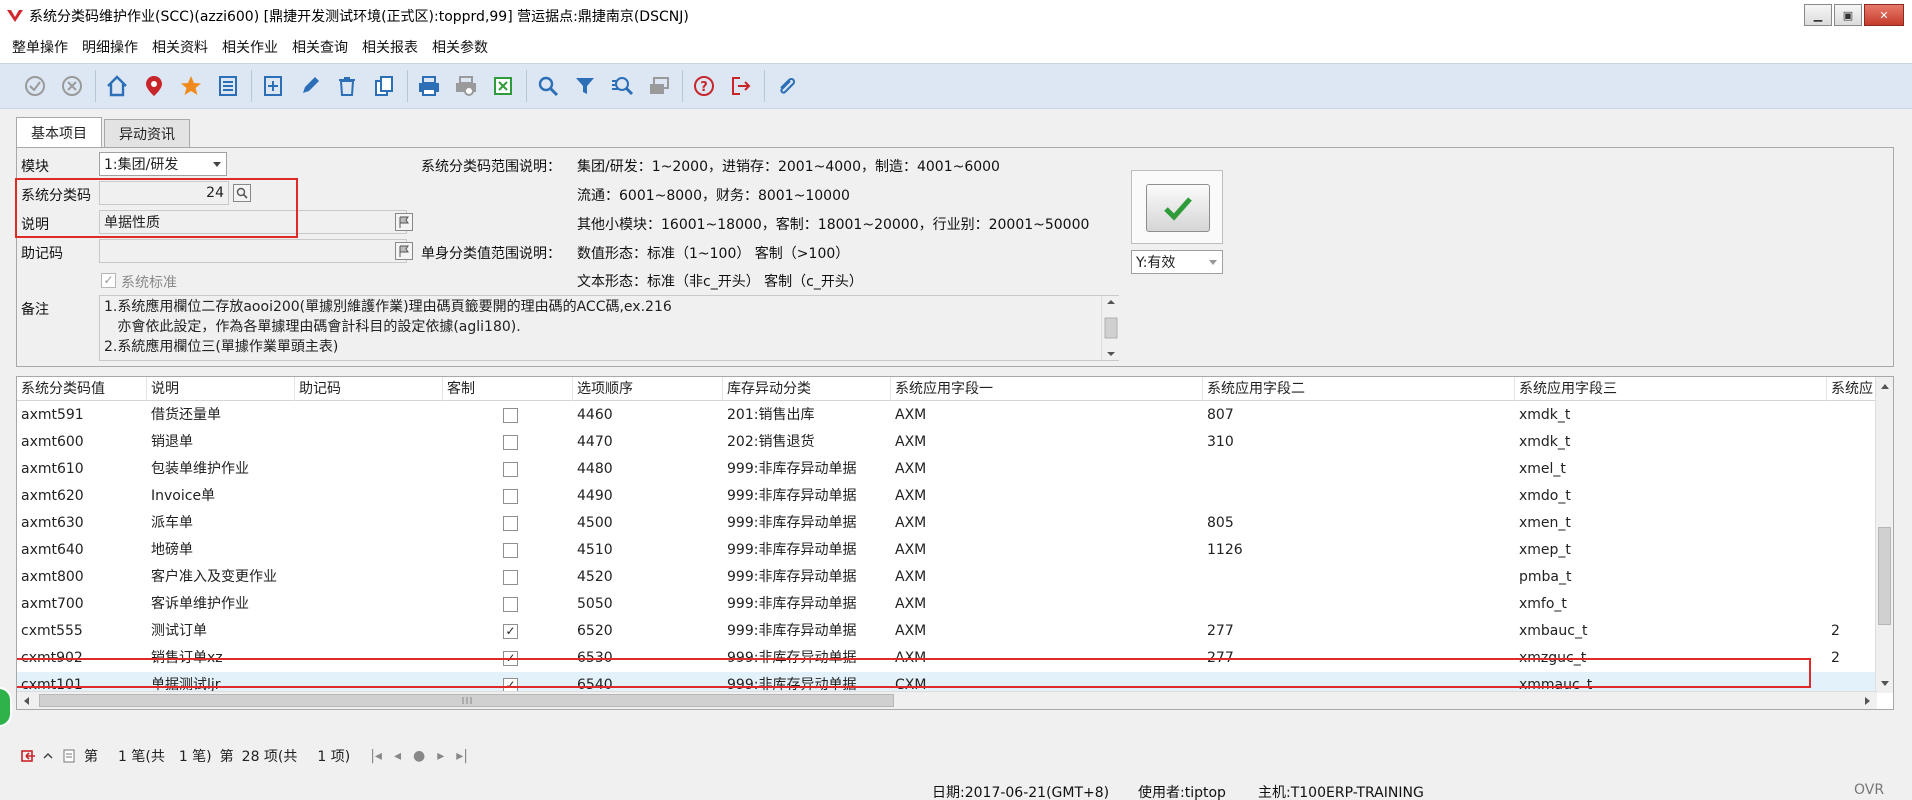 The image size is (1912, 800). I want to click on grid-vertical-scrollbar, so click(1884, 535).